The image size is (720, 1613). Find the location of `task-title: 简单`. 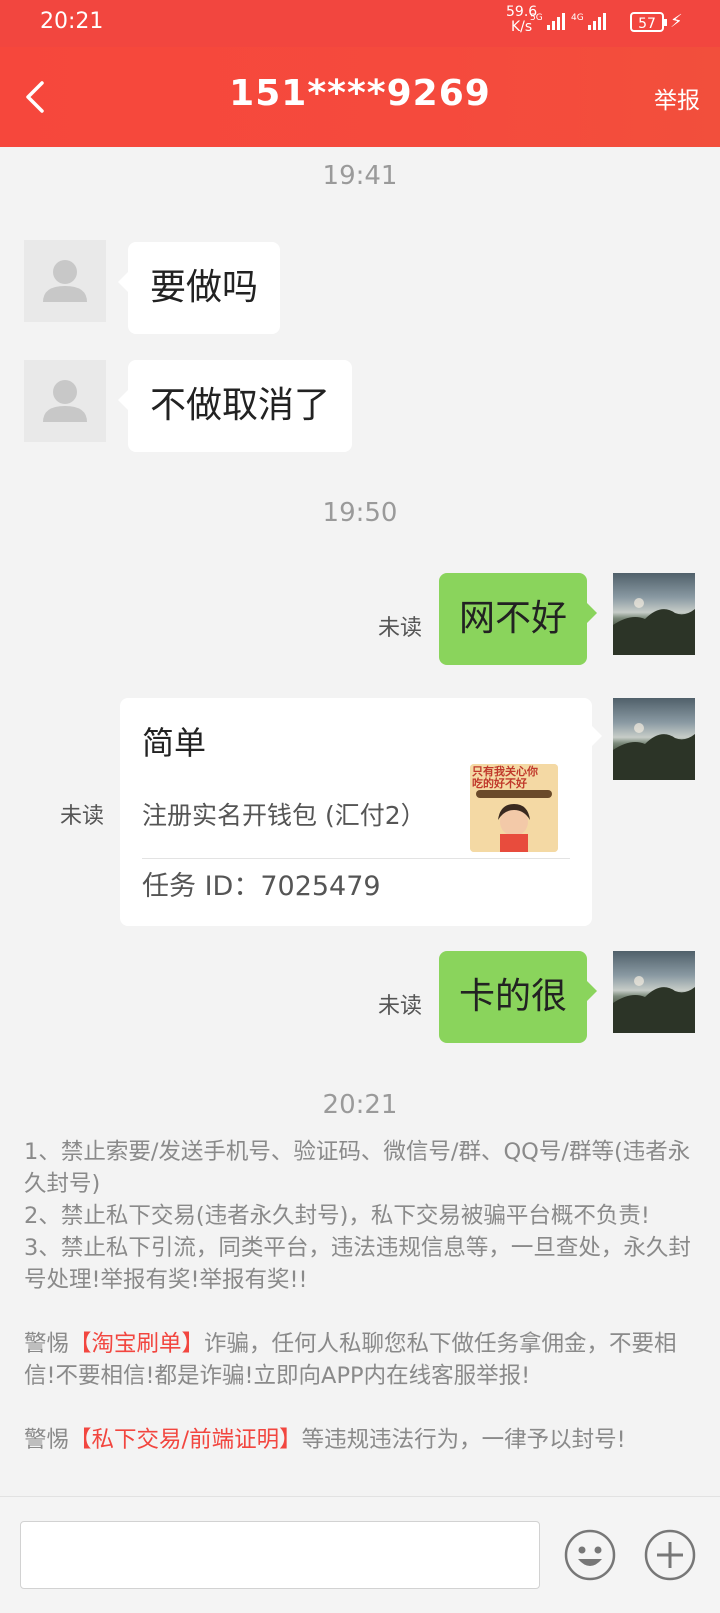

task-title: 简单 is located at coordinates (174, 743).